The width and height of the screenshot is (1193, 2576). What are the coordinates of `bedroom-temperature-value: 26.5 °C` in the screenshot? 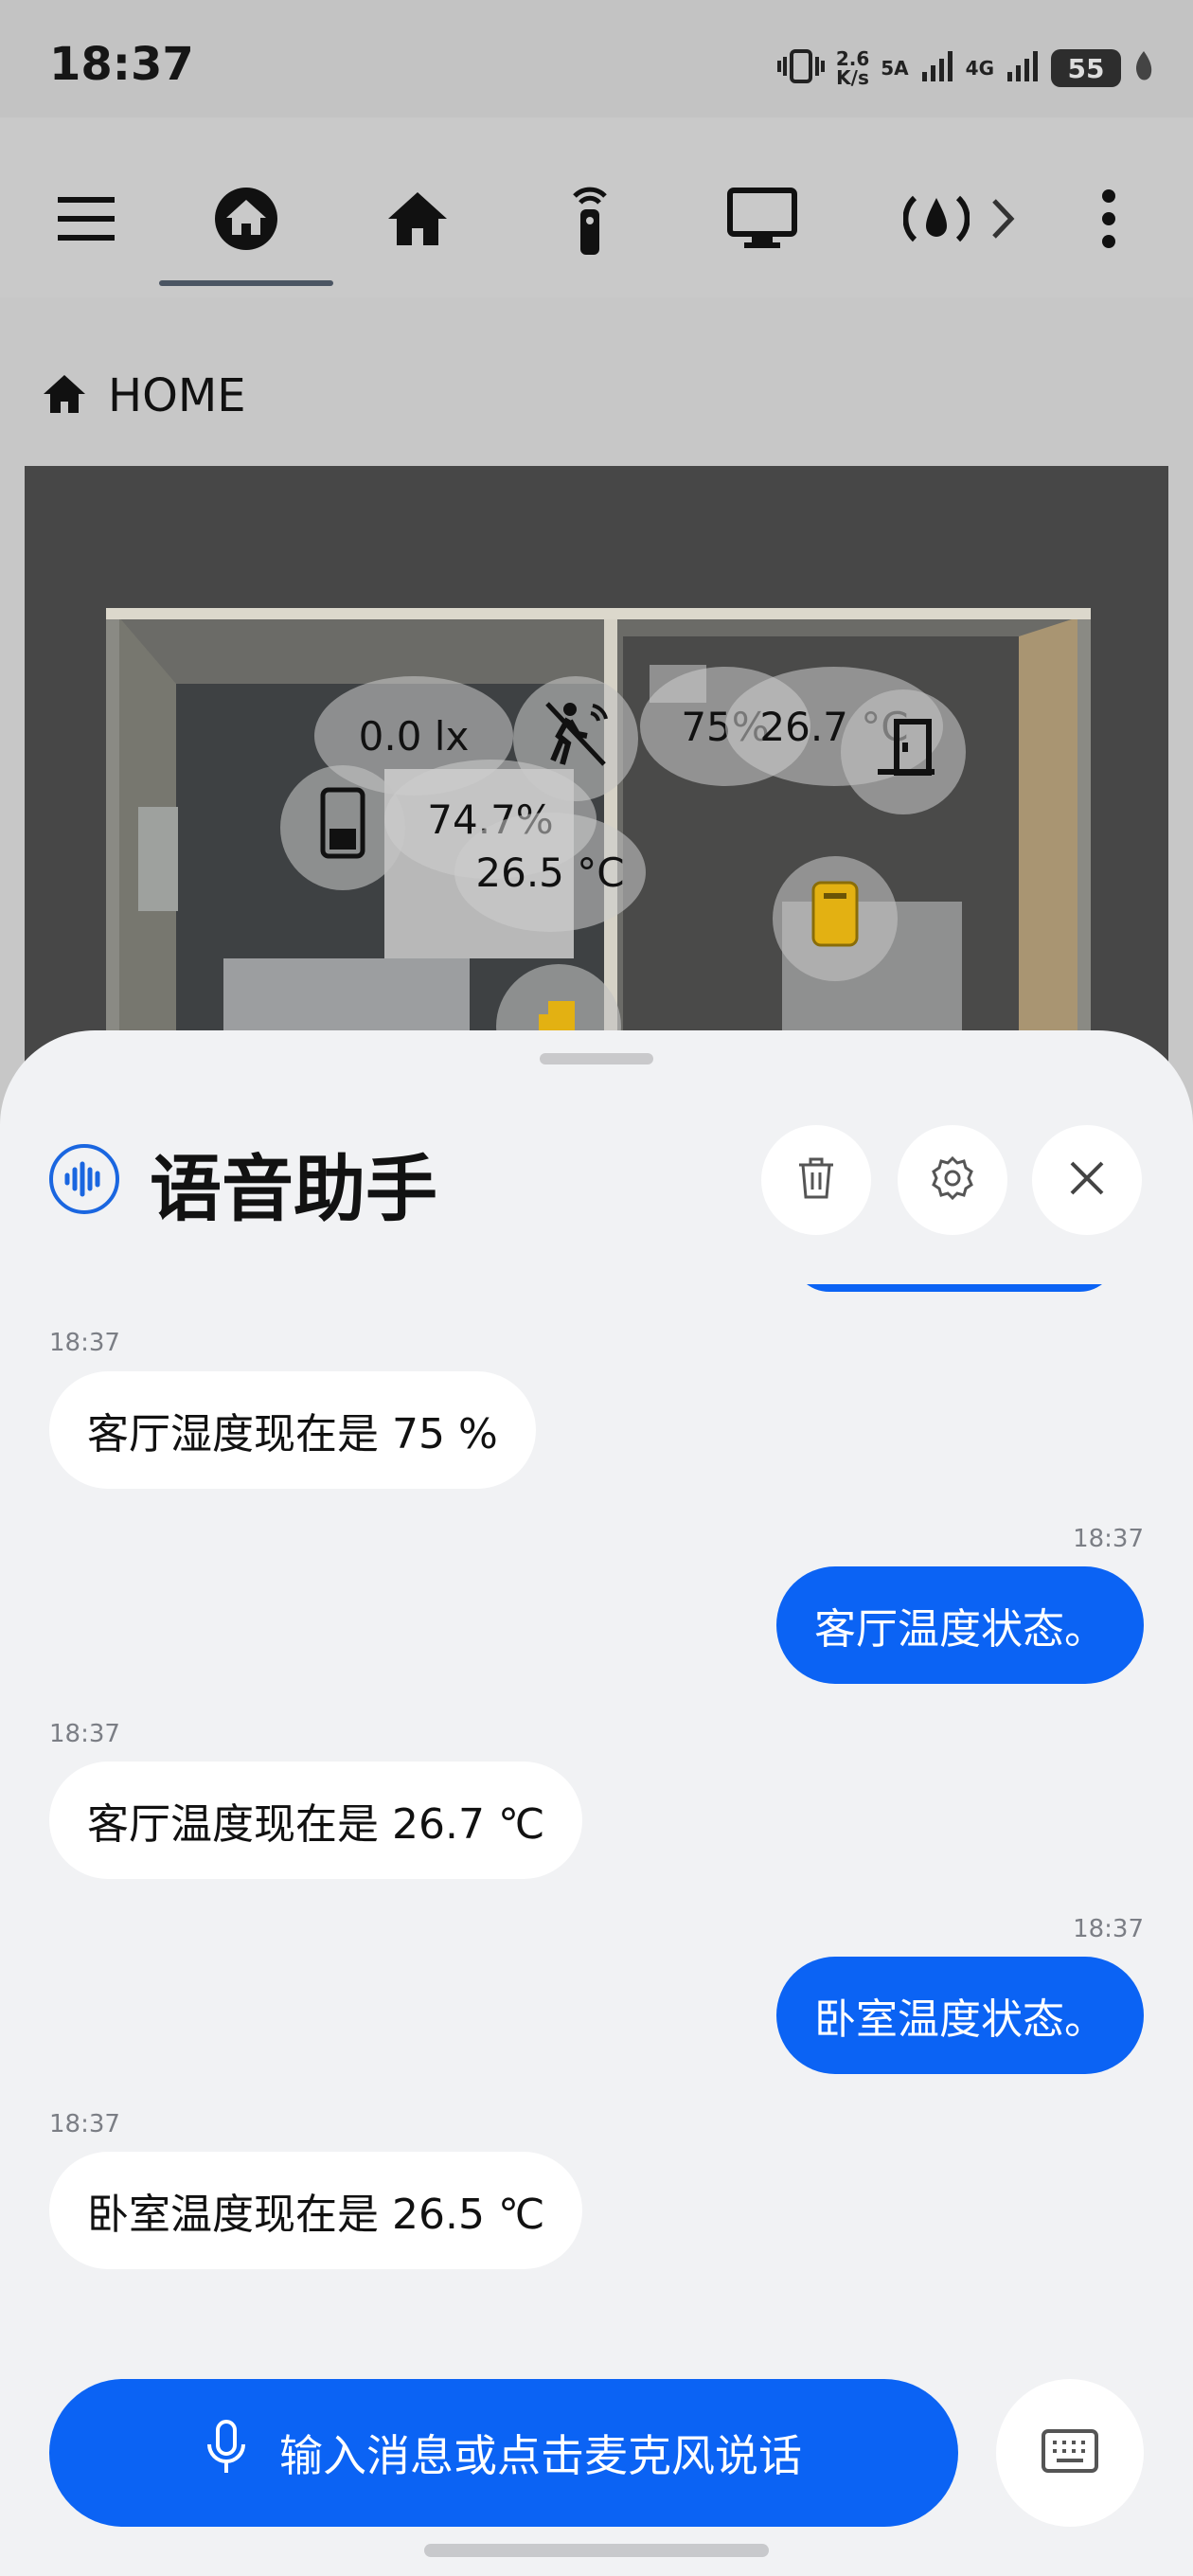 It's located at (550, 872).